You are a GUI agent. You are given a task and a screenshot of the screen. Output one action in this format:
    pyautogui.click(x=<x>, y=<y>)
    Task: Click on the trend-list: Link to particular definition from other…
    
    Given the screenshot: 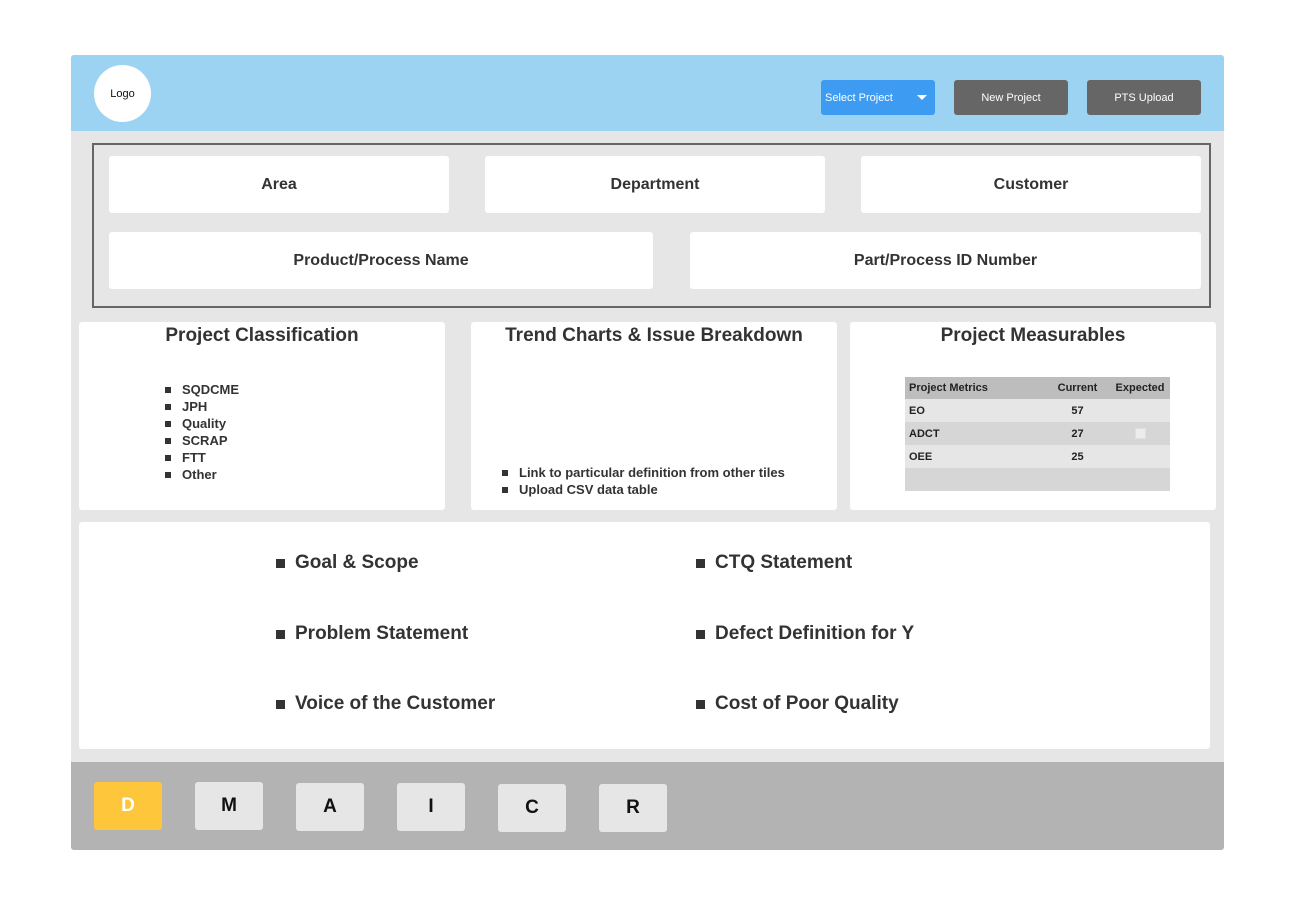 What is the action you would take?
    pyautogui.click(x=643, y=481)
    